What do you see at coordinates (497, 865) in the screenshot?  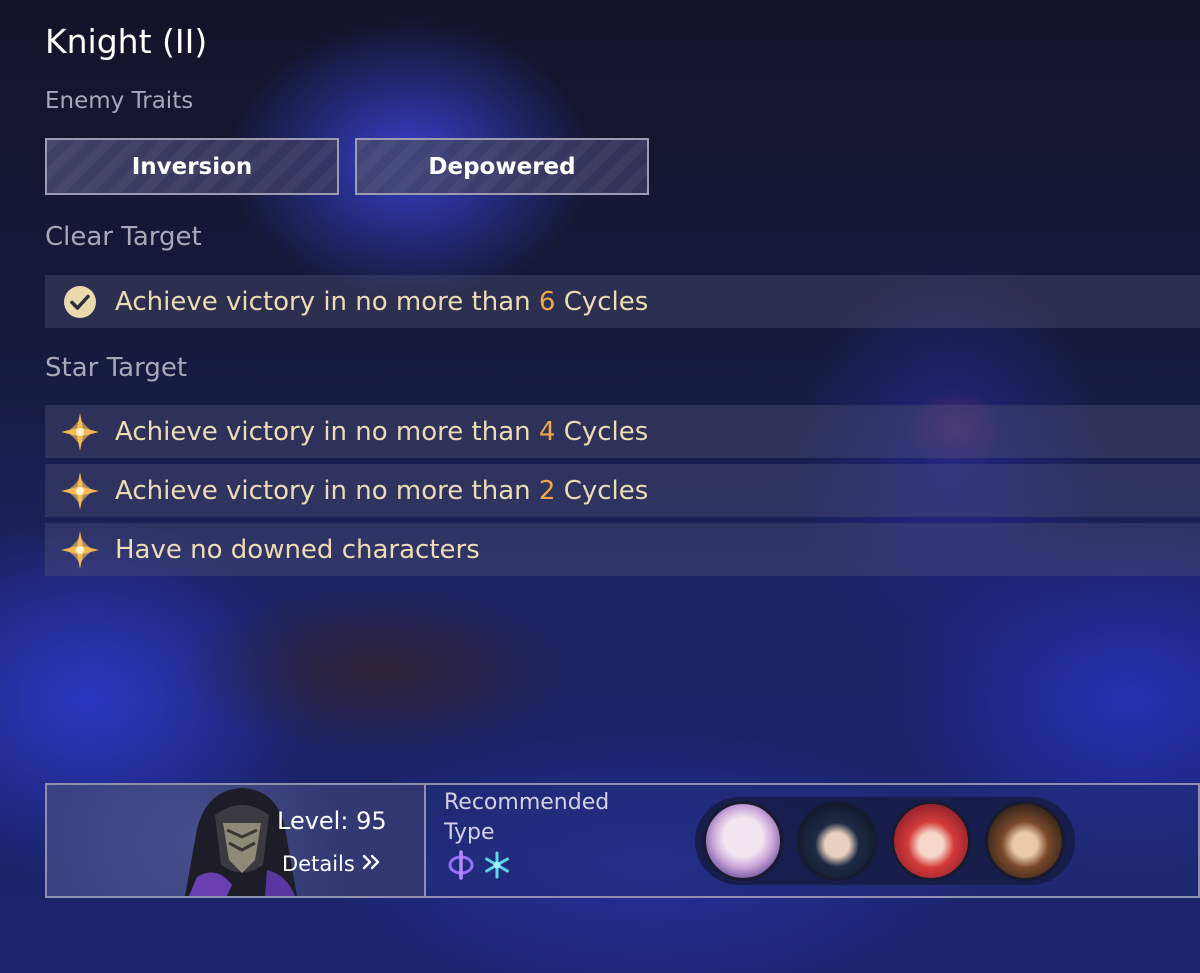 I see `ice-icon` at bounding box center [497, 865].